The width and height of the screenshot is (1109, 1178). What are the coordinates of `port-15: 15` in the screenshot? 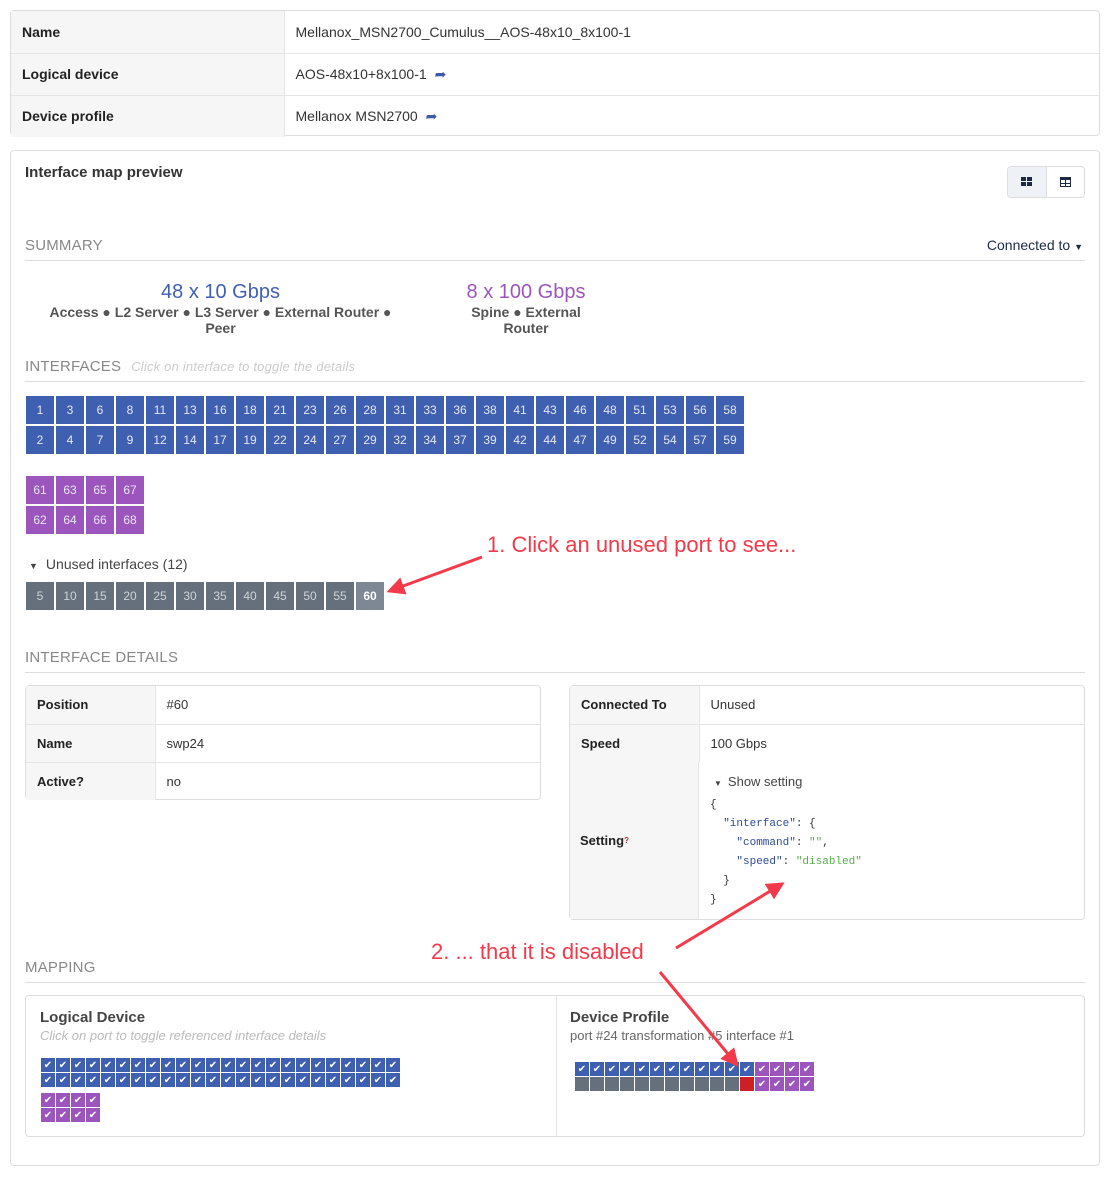 It's located at (100, 596).